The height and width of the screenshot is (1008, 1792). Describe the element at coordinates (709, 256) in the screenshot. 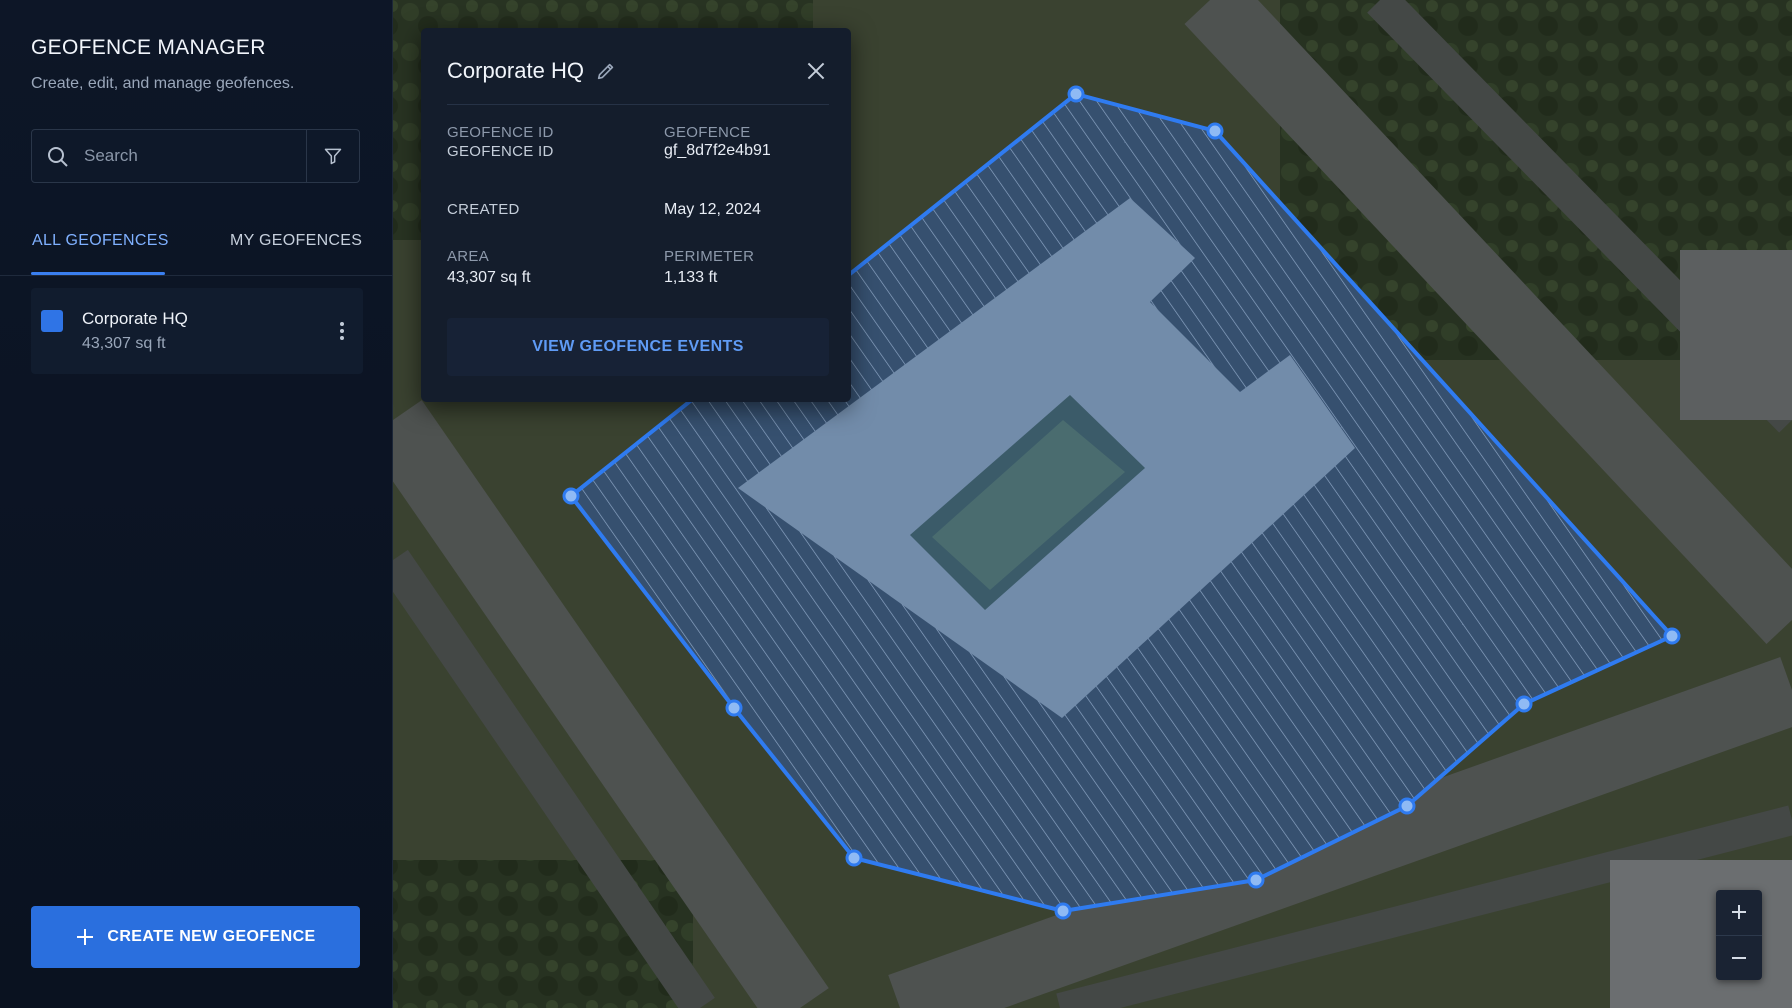

I see `perimeter-label: PERIMETER` at that location.